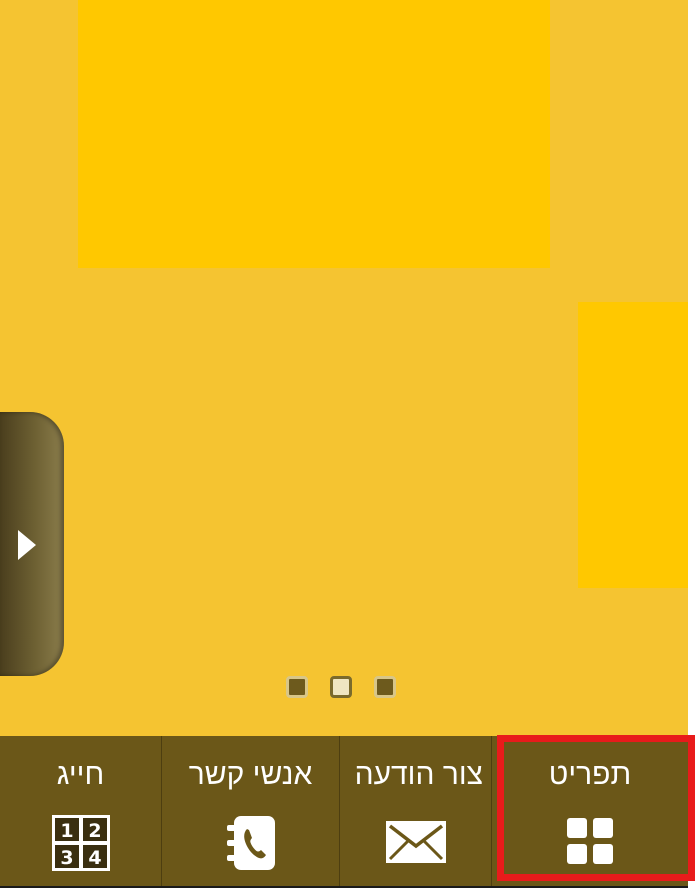 Image resolution: width=700 pixels, height=888 pixels. What do you see at coordinates (80, 774) in the screenshot?
I see `tab-dial-label: חייג` at bounding box center [80, 774].